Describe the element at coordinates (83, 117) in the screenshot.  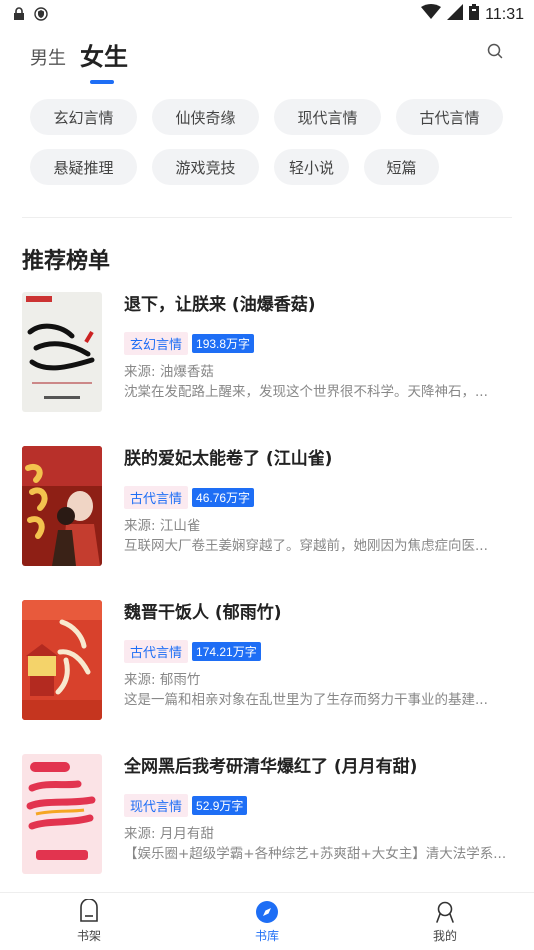
I see `category-chip: 玄幻言情` at that location.